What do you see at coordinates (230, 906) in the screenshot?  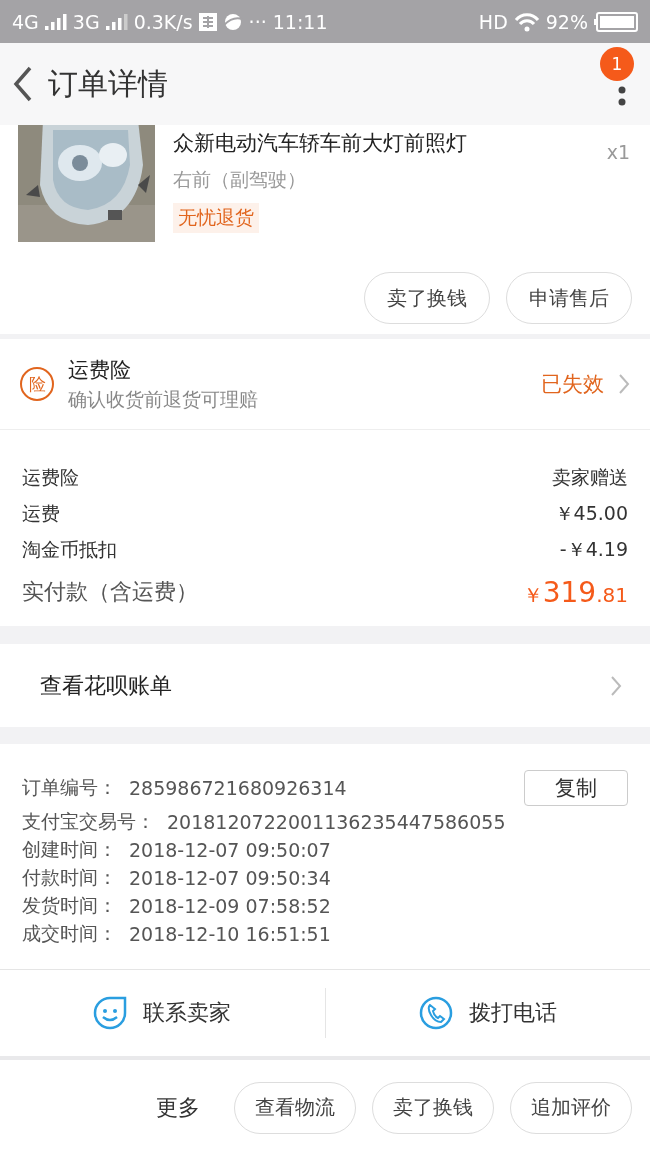 I see `info-value: 2018-12-09 07:58:52` at bounding box center [230, 906].